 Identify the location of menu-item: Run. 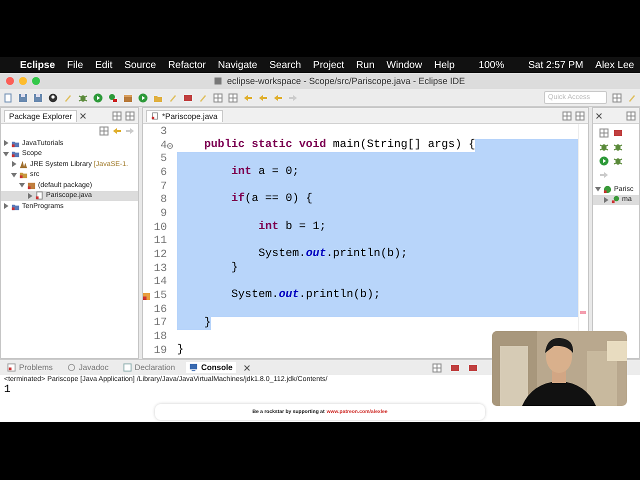
(365, 65).